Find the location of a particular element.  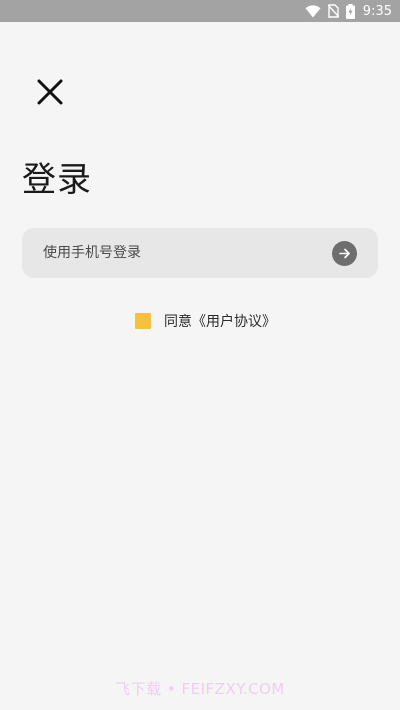

battery-charging-icon is located at coordinates (350, 11).